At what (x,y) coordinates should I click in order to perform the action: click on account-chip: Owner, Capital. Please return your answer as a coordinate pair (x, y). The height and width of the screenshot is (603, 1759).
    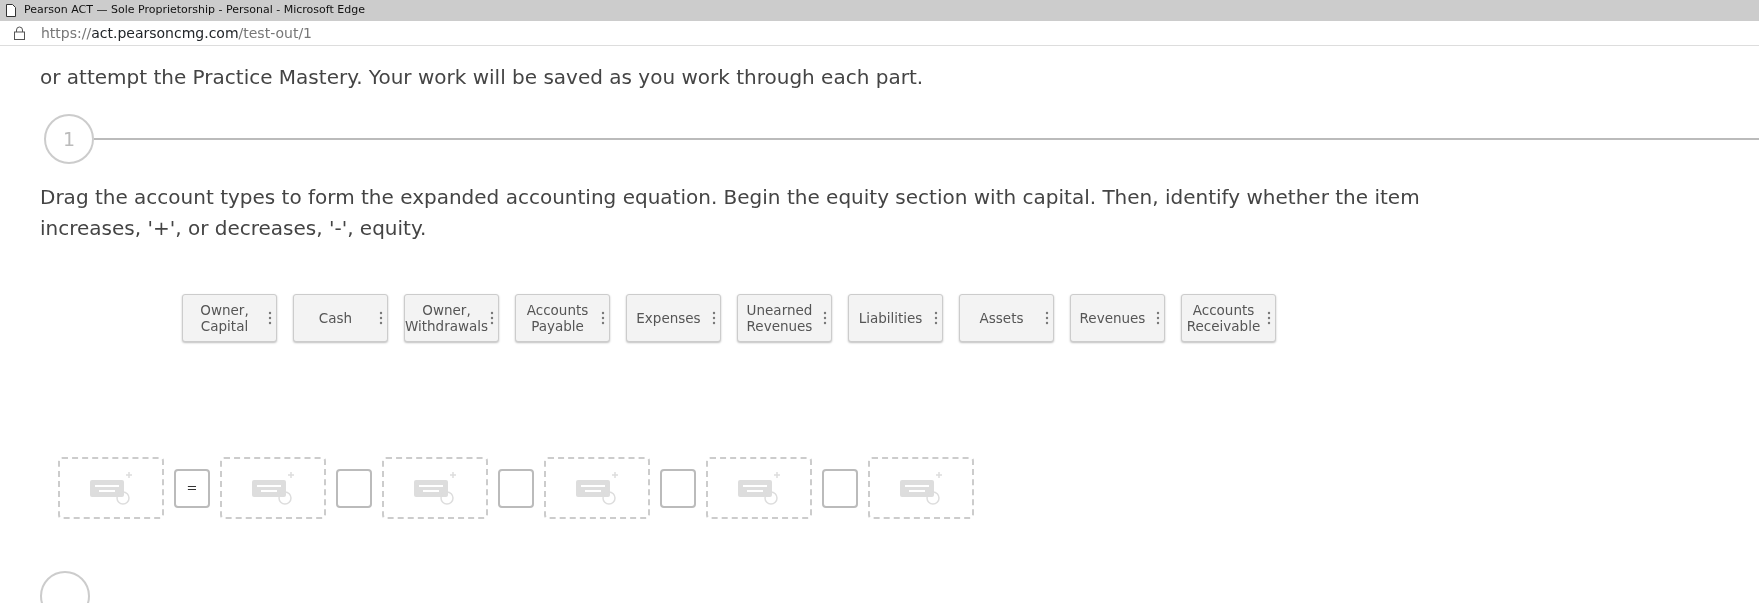
    Looking at the image, I should click on (229, 318).